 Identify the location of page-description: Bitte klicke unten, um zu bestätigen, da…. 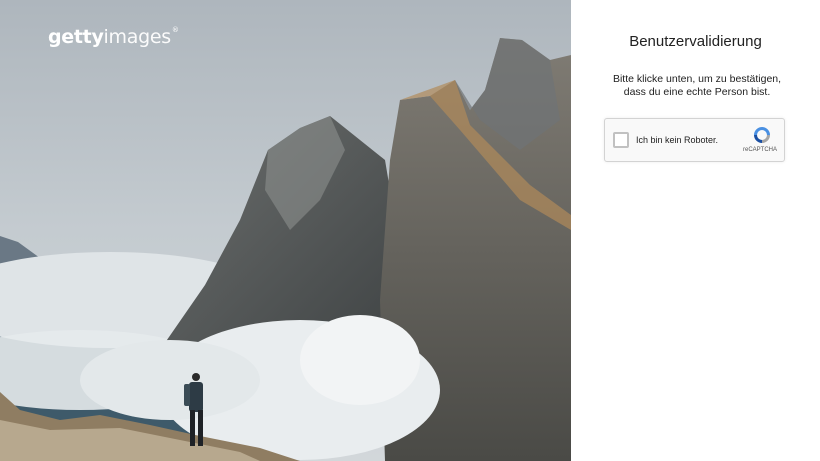
(697, 85).